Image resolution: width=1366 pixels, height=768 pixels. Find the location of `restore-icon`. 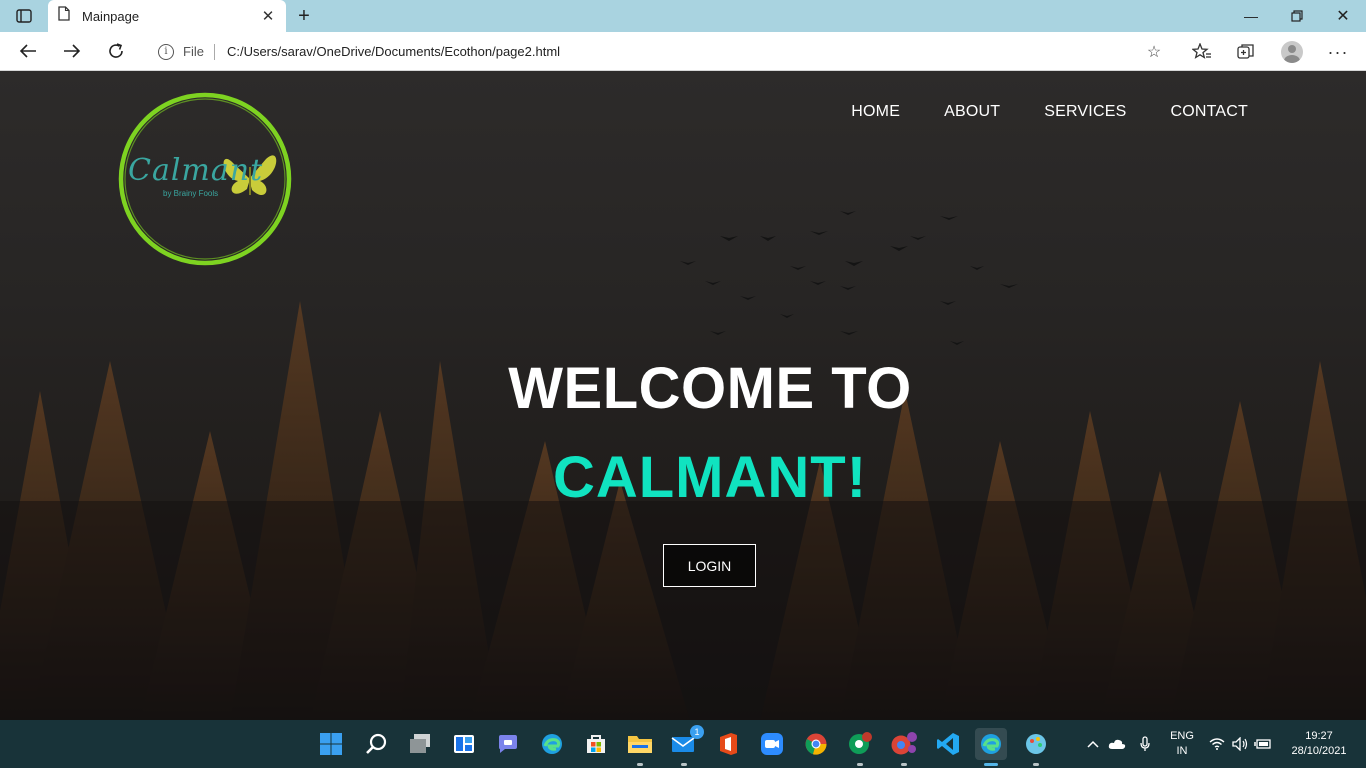

restore-icon is located at coordinates (1297, 16).